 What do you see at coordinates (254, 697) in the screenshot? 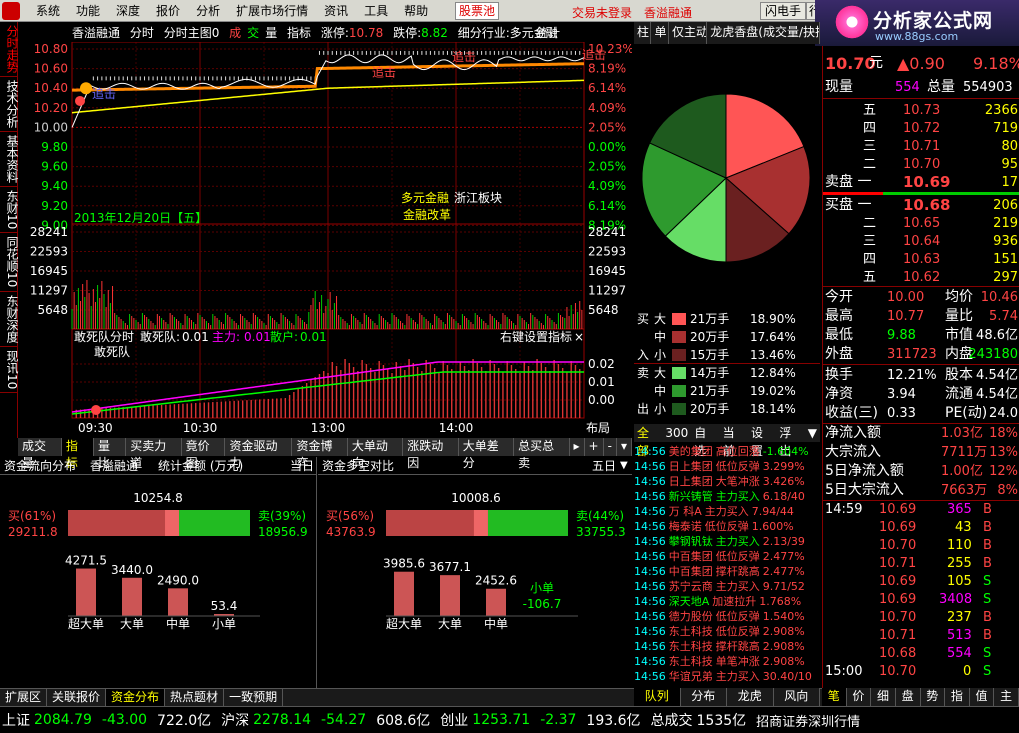
I see `ext-tab-4: 一致预期` at bounding box center [254, 697].